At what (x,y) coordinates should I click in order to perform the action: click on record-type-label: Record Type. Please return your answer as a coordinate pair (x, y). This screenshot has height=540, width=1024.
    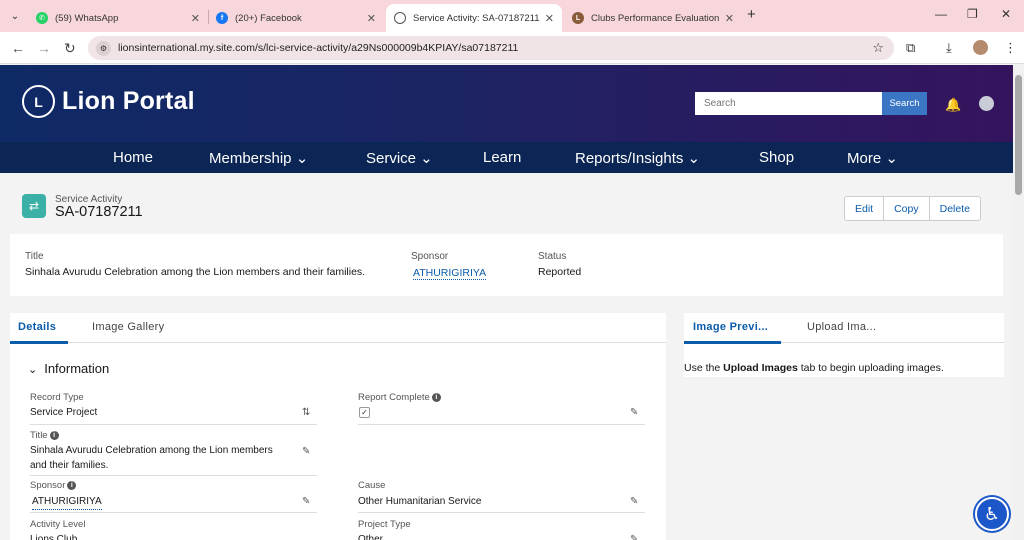
    Looking at the image, I should click on (57, 397).